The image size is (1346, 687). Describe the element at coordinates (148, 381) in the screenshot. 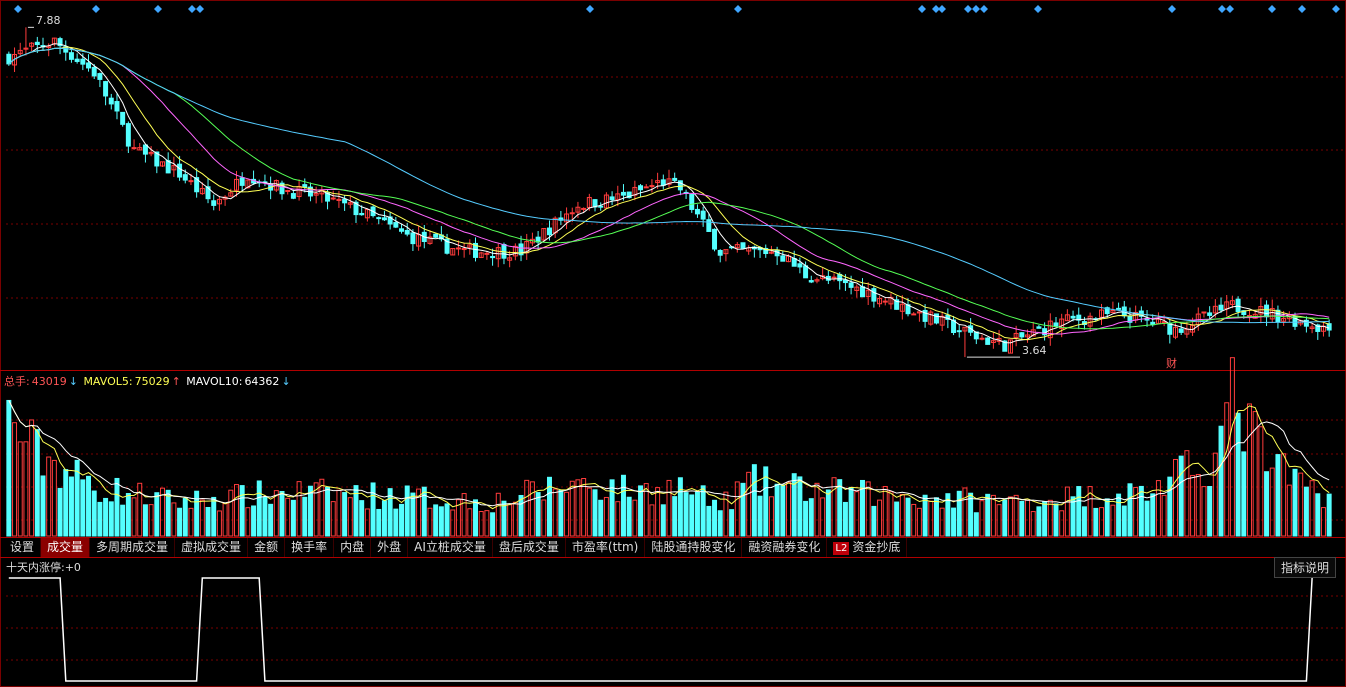

I see `volume-legend: 总手: 43019 ↓ MAVOL5: 75029 ↑ MAVOL10: 64362 ↓` at that location.